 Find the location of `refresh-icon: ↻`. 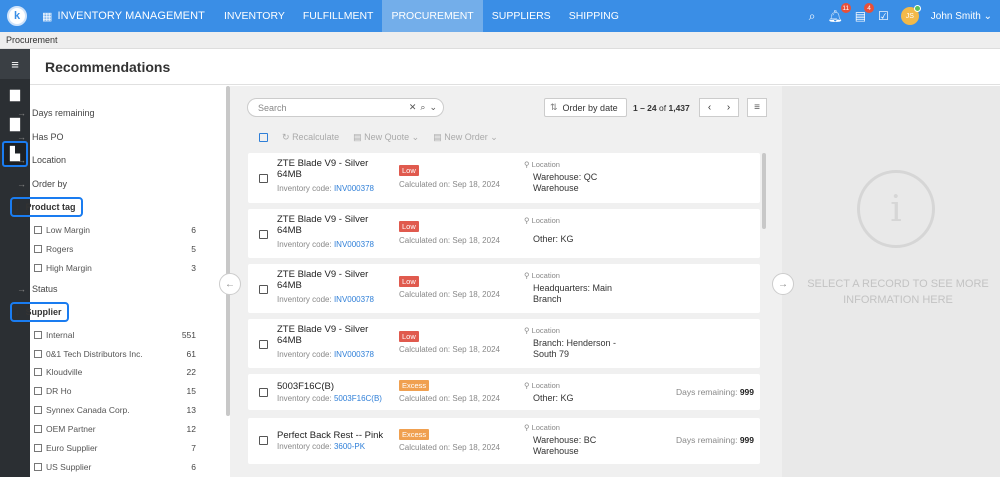

refresh-icon: ↻ is located at coordinates (286, 137).